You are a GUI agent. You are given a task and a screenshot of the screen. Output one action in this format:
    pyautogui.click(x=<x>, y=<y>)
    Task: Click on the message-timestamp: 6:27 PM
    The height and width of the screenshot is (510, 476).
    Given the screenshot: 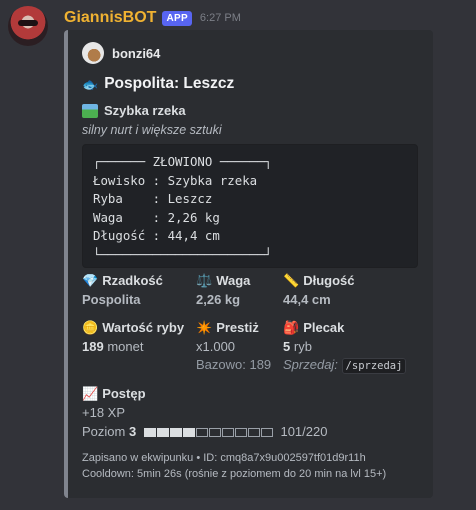 What is the action you would take?
    pyautogui.click(x=220, y=18)
    